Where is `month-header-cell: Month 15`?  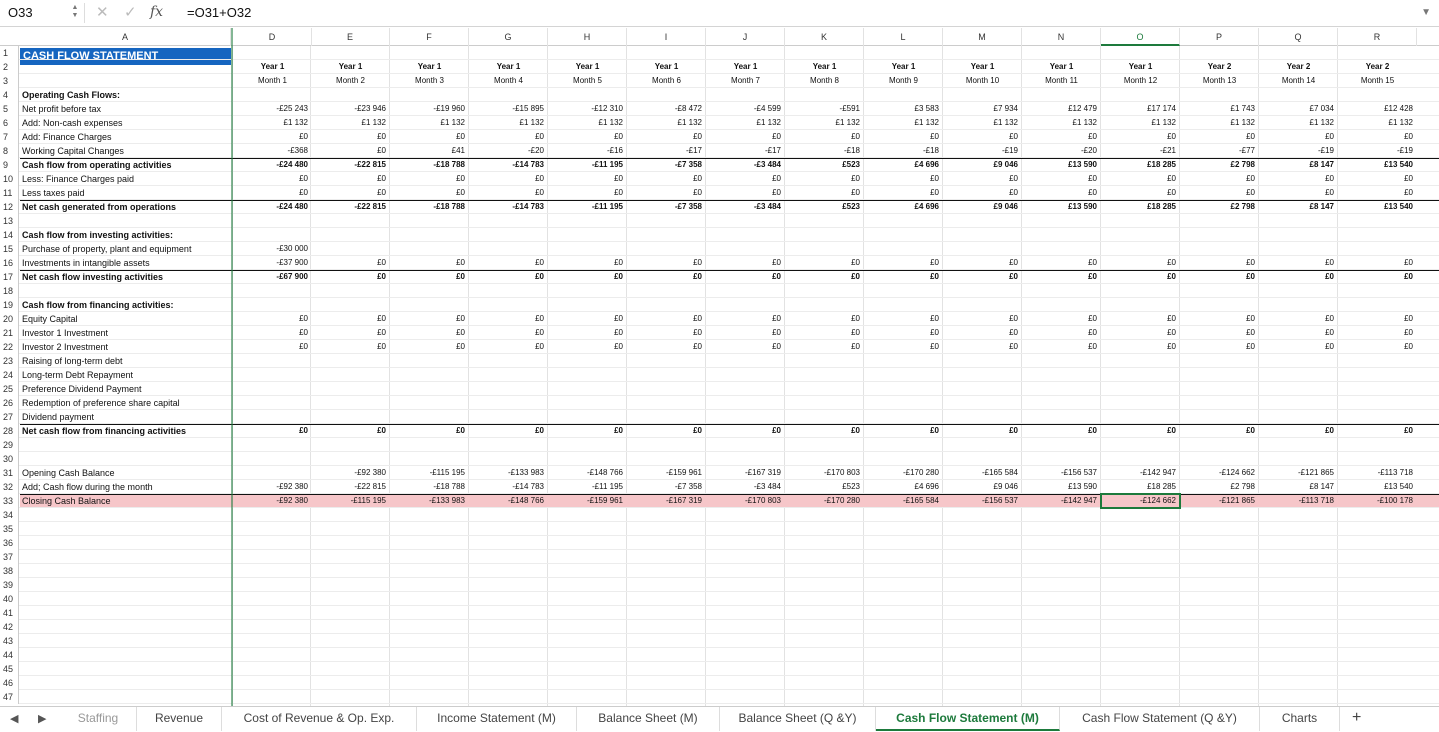
month-header-cell: Month 15 is located at coordinates (1377, 81).